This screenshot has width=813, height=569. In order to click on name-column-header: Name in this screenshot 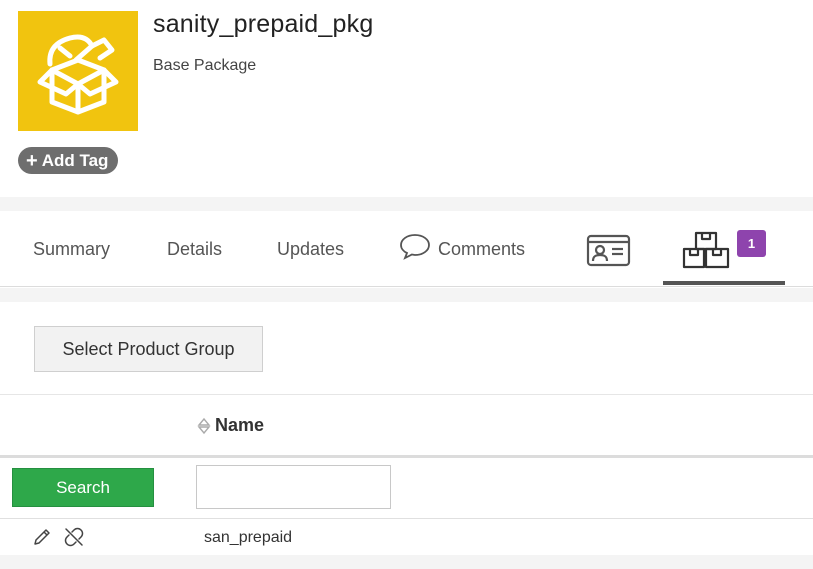, I will do `click(230, 425)`.